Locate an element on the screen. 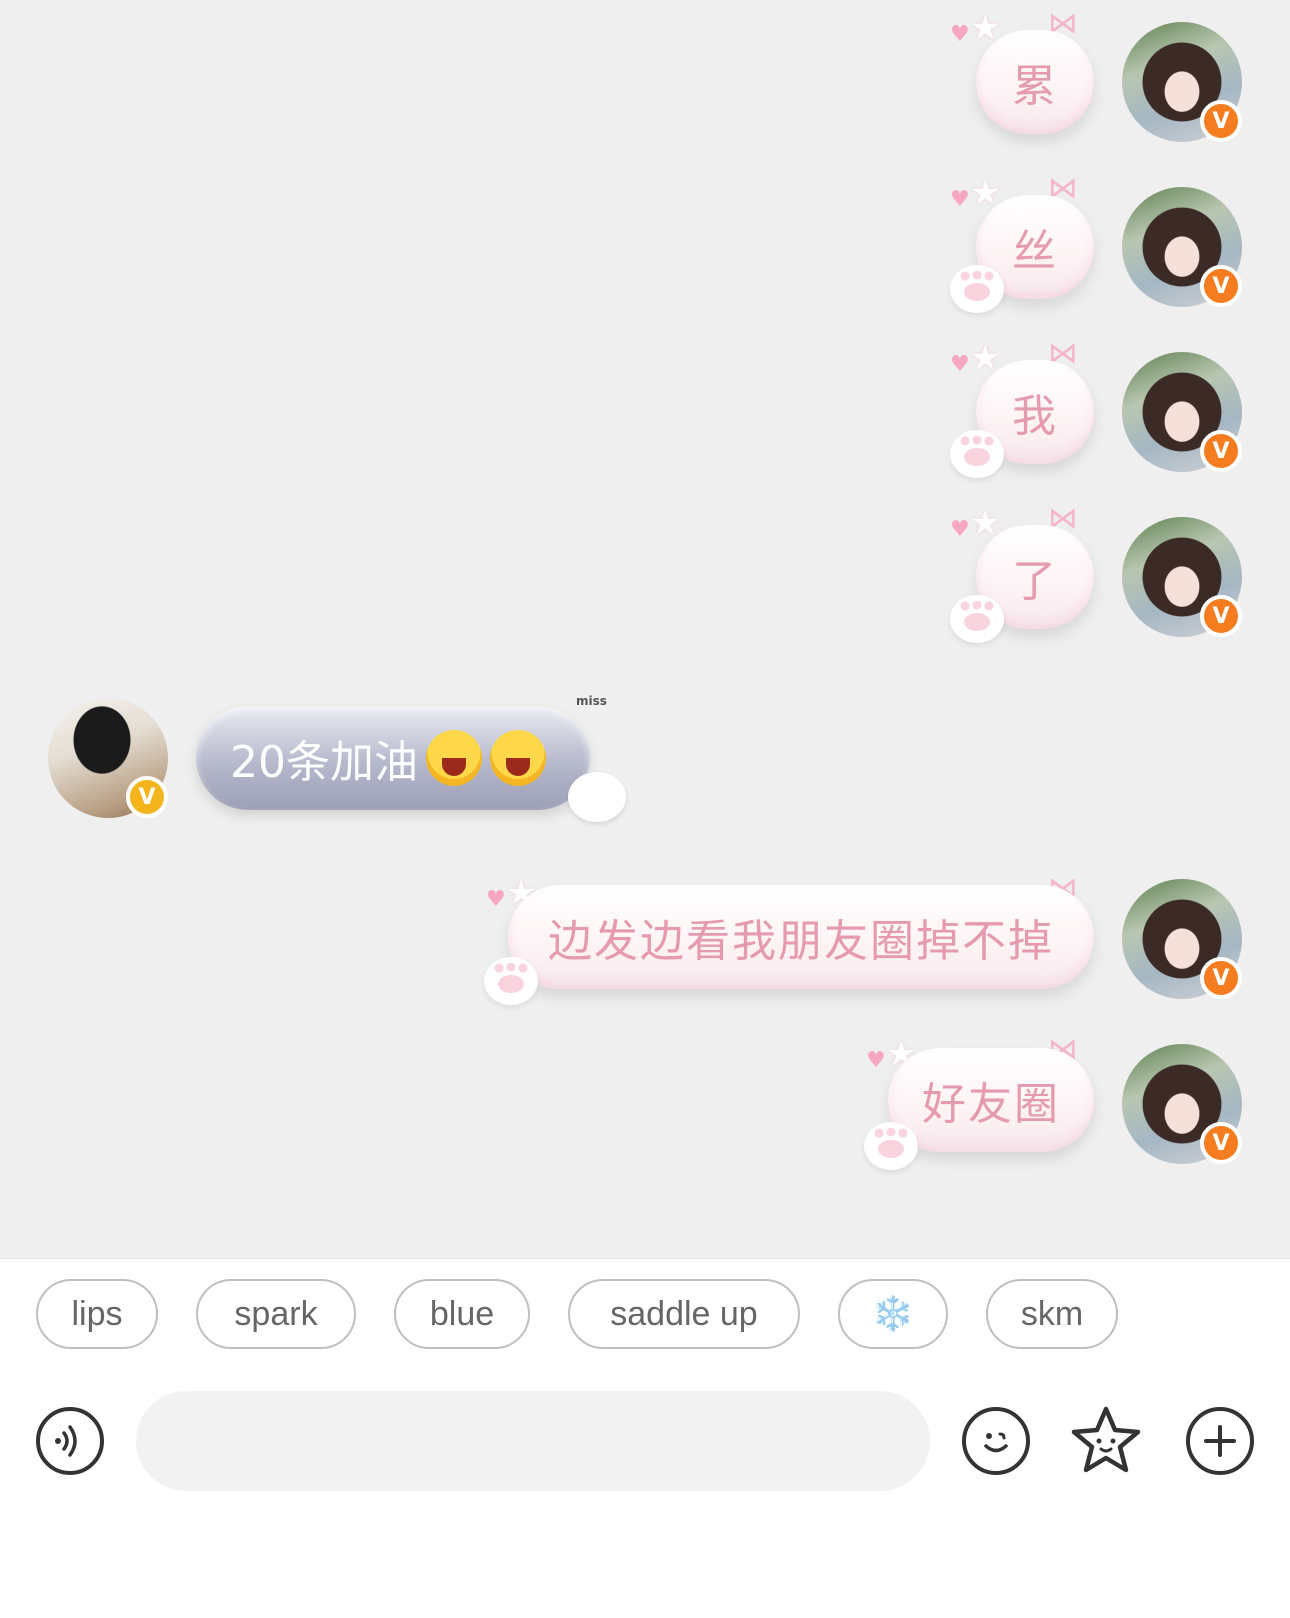 The image size is (1290, 1618). miss-decoration: miss is located at coordinates (591, 701).